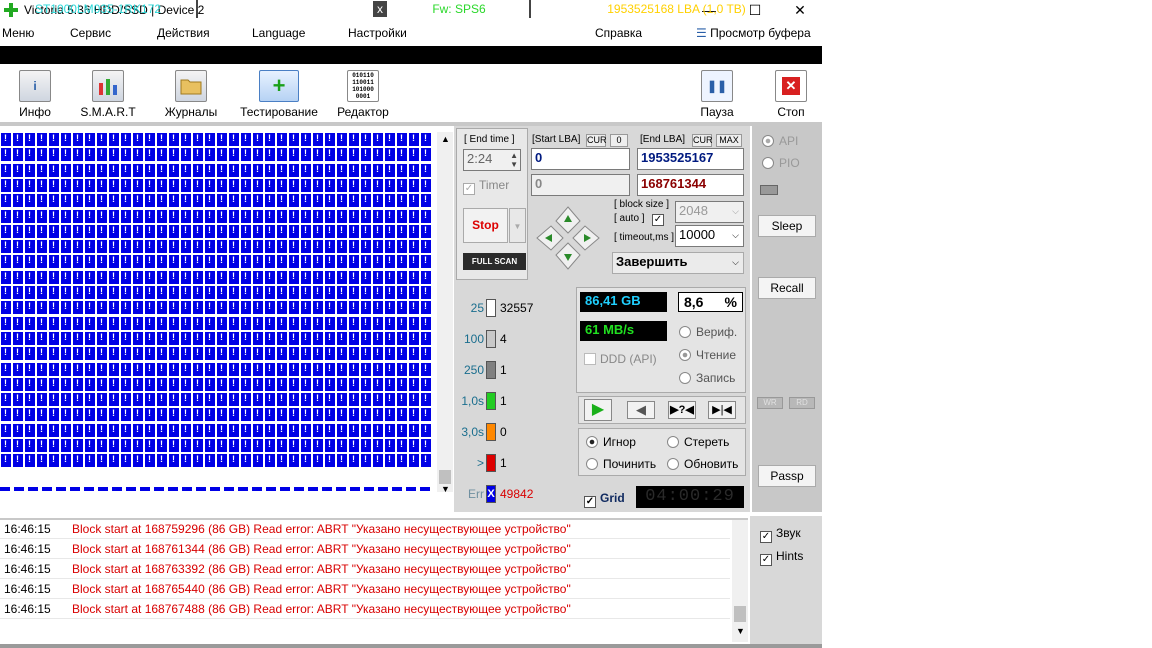 The width and height of the screenshot is (1152, 648). I want to click on pio-radio: PIO, so click(781, 163).